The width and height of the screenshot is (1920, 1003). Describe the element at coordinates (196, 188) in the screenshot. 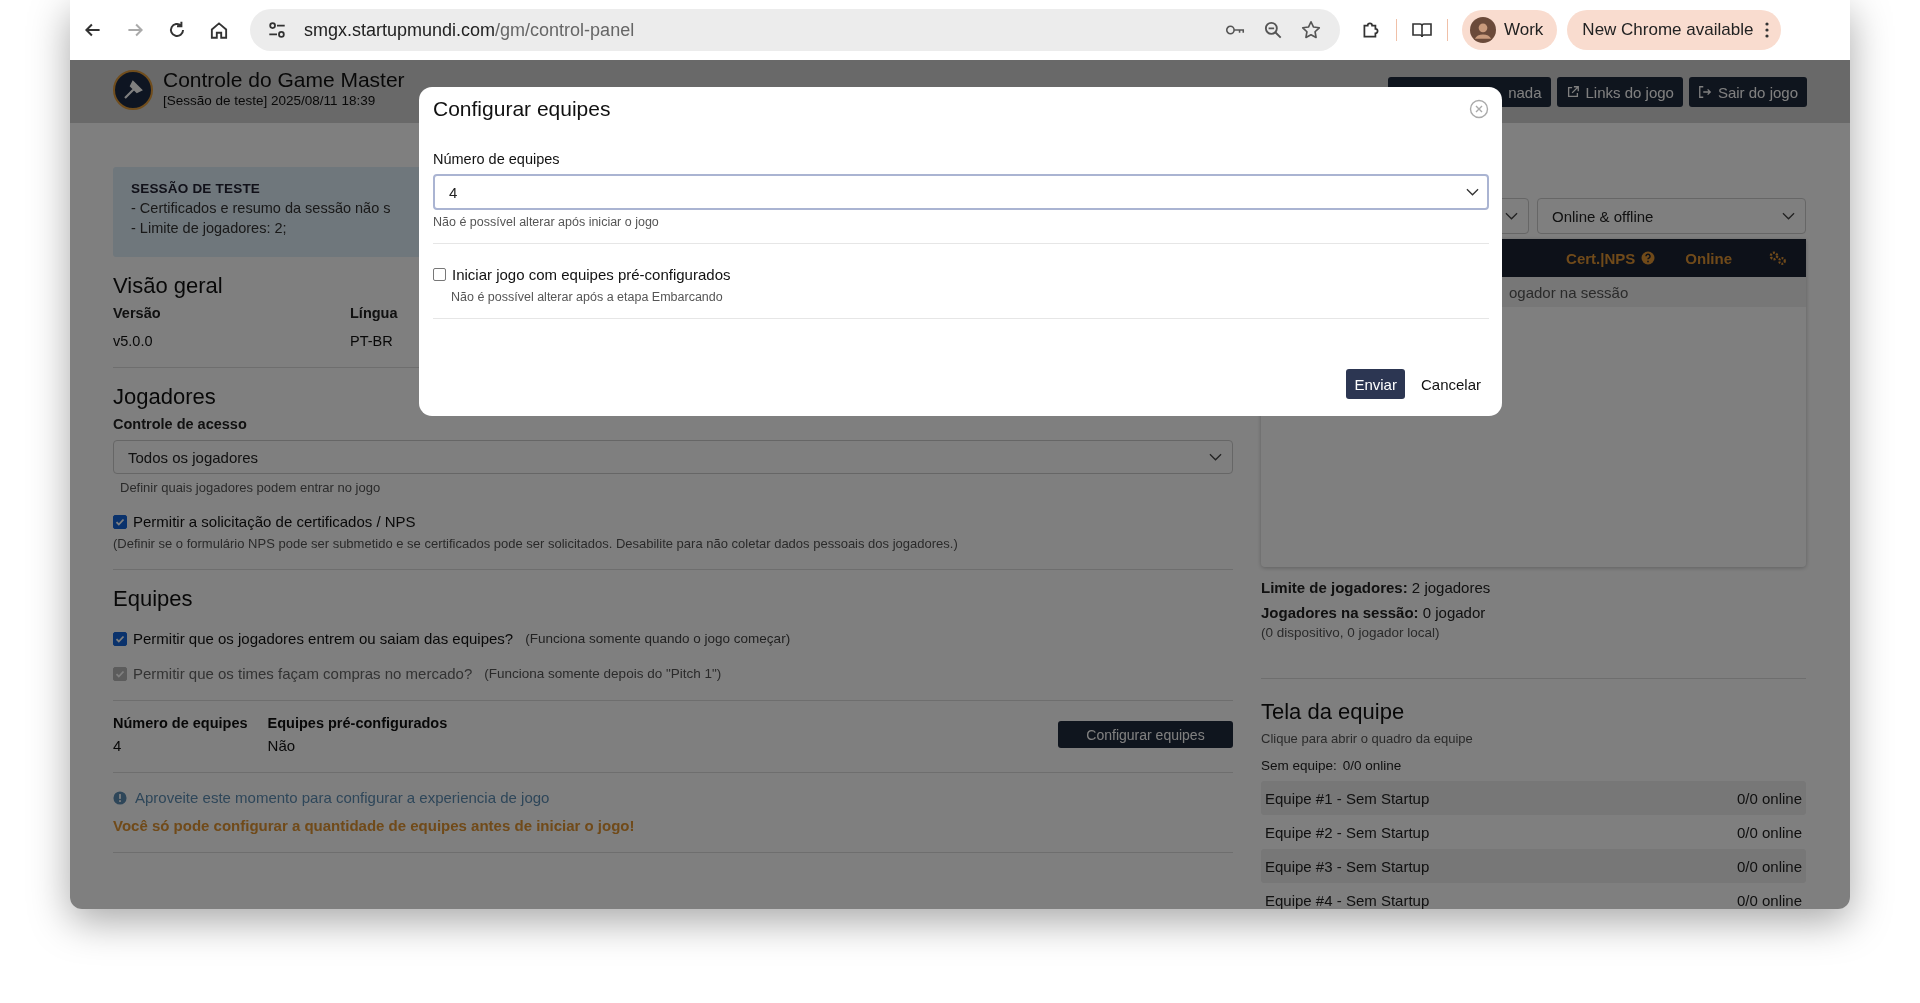

I see `alert-title: SESSÃO DE TESTE` at that location.